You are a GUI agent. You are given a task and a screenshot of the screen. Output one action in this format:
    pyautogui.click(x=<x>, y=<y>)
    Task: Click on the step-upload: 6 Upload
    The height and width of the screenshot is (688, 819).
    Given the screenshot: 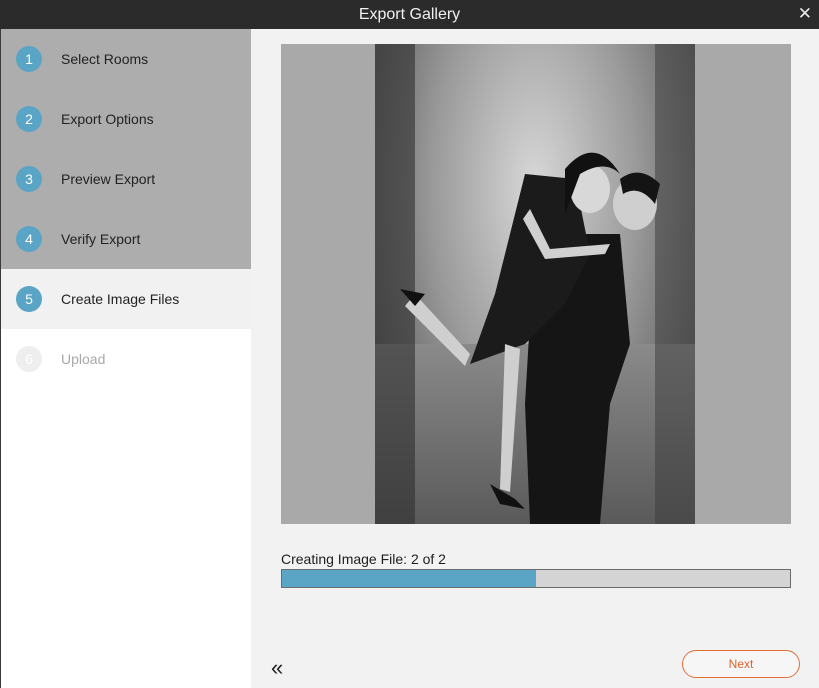 What is the action you would take?
    pyautogui.click(x=126, y=359)
    